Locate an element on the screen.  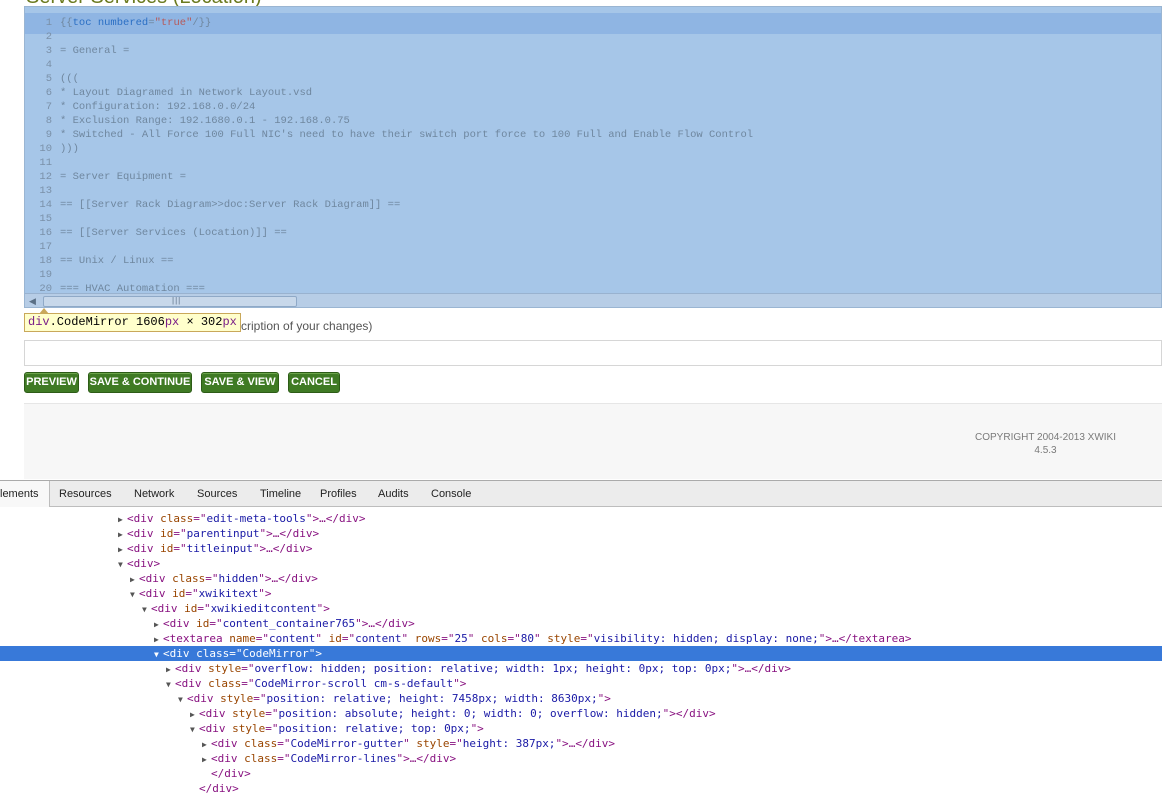
save-continue-button: SAVE & CONTINUE is located at coordinates (140, 382).